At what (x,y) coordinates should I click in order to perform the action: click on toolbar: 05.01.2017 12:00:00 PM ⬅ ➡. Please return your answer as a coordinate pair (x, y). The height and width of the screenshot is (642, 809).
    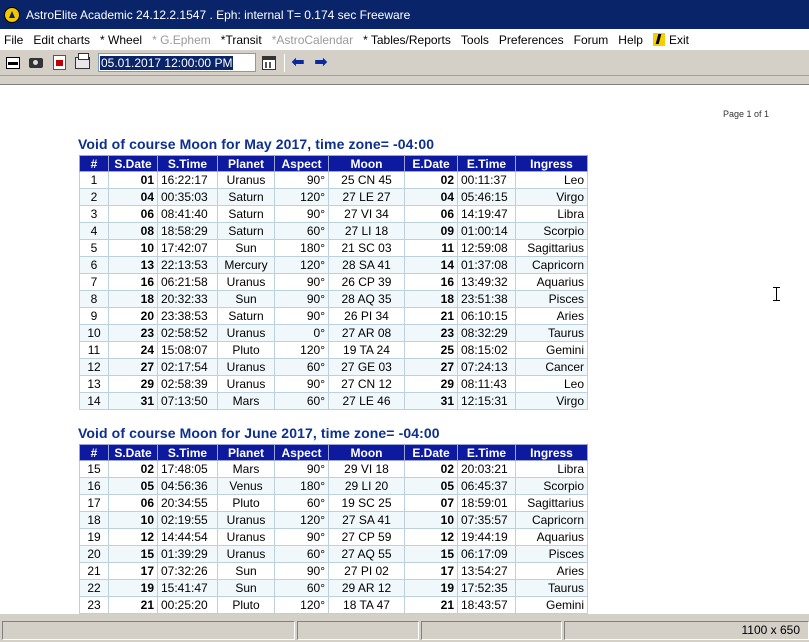
    Looking at the image, I should click on (404, 63).